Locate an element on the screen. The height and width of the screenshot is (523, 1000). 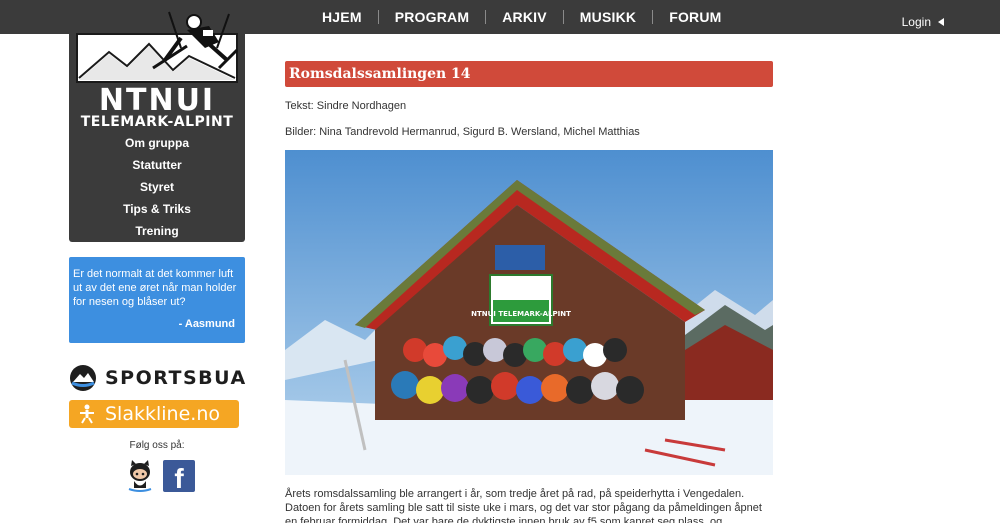
nav-item-forum: FORUM is located at coordinates (695, 17).